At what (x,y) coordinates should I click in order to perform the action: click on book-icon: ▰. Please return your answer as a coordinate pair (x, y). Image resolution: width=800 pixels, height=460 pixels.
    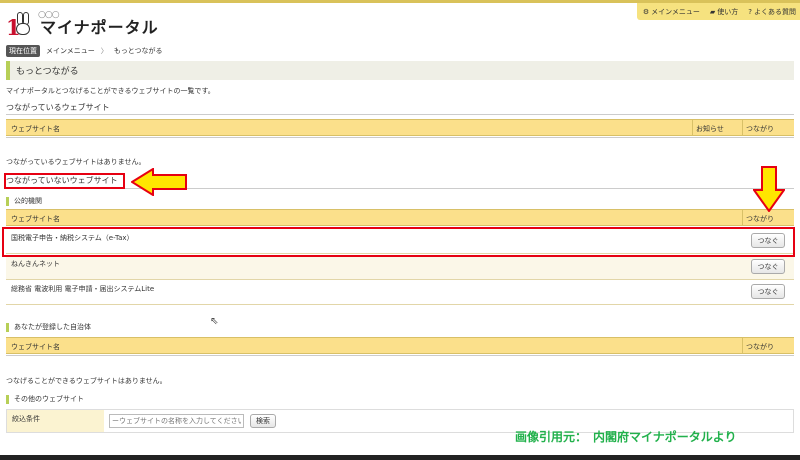
    Looking at the image, I should click on (712, 11).